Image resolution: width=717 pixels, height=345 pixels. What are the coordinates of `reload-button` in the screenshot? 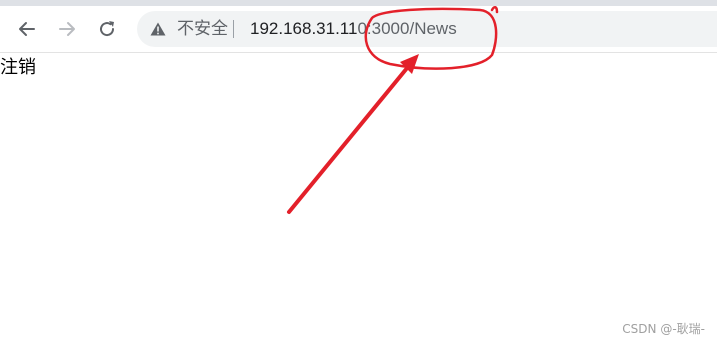 It's located at (107, 29).